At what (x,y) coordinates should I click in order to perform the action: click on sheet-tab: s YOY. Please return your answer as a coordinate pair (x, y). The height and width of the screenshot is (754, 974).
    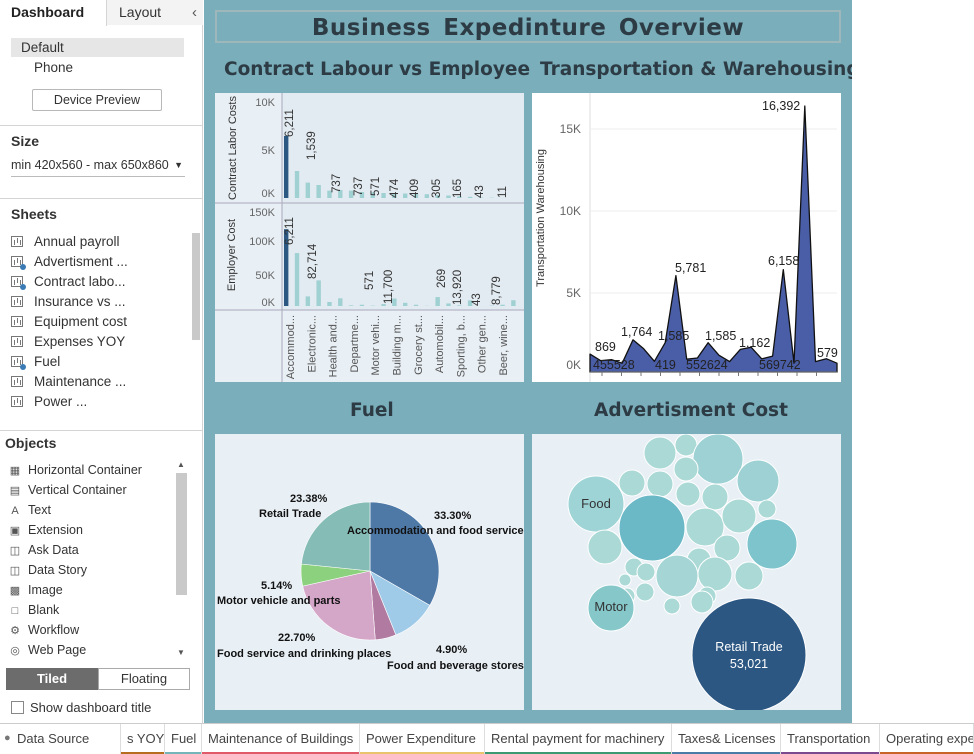
    Looking at the image, I should click on (143, 739).